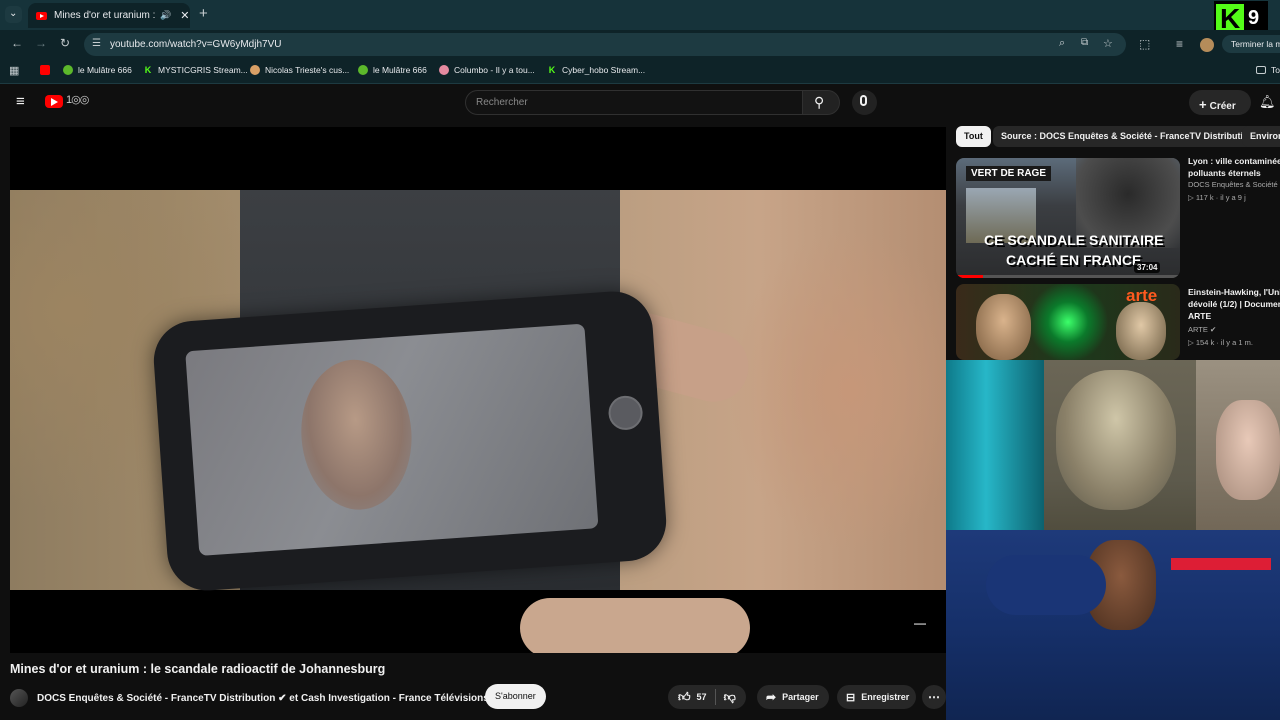 The height and width of the screenshot is (720, 1280). Describe the element at coordinates (920, 624) in the screenshot. I see `channel-watermark: ▬▬` at that location.